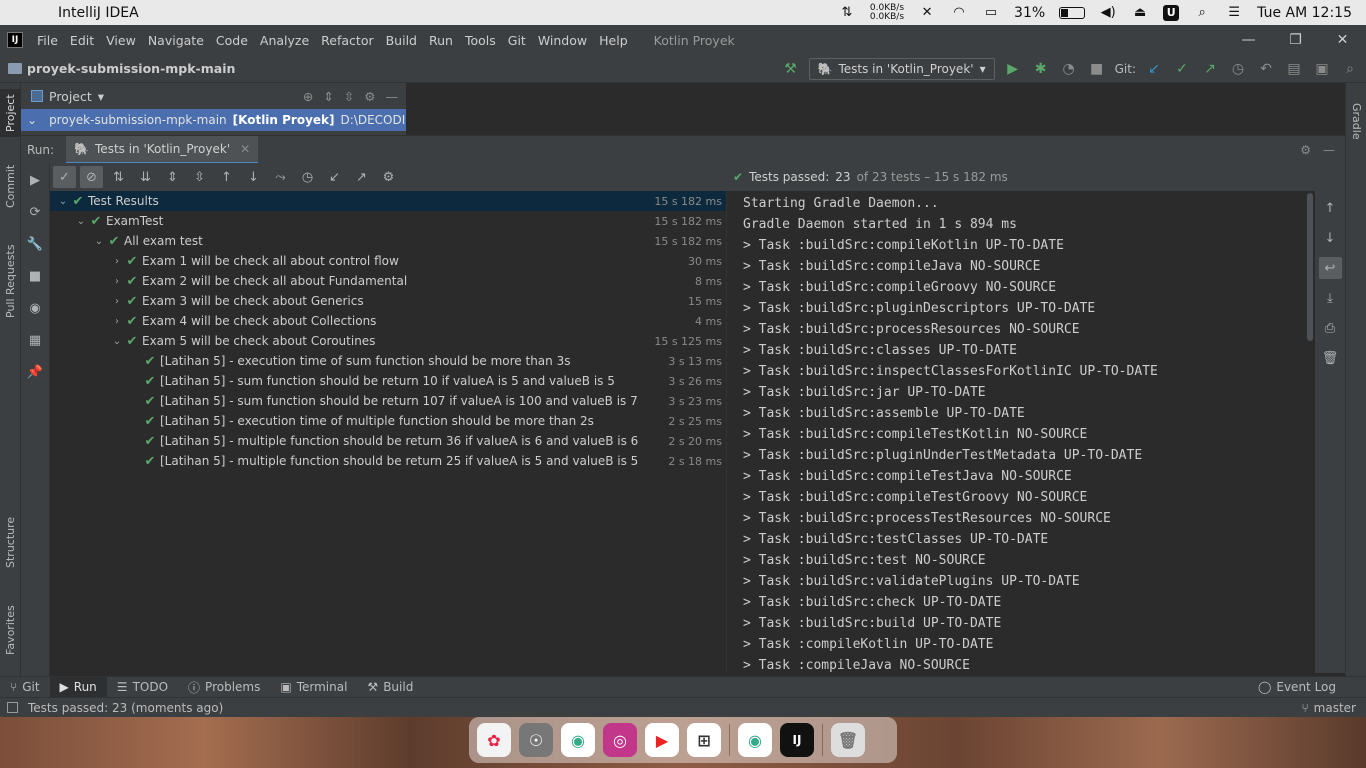  What do you see at coordinates (1310, 432) in the screenshot?
I see `console-scrollbar` at bounding box center [1310, 432].